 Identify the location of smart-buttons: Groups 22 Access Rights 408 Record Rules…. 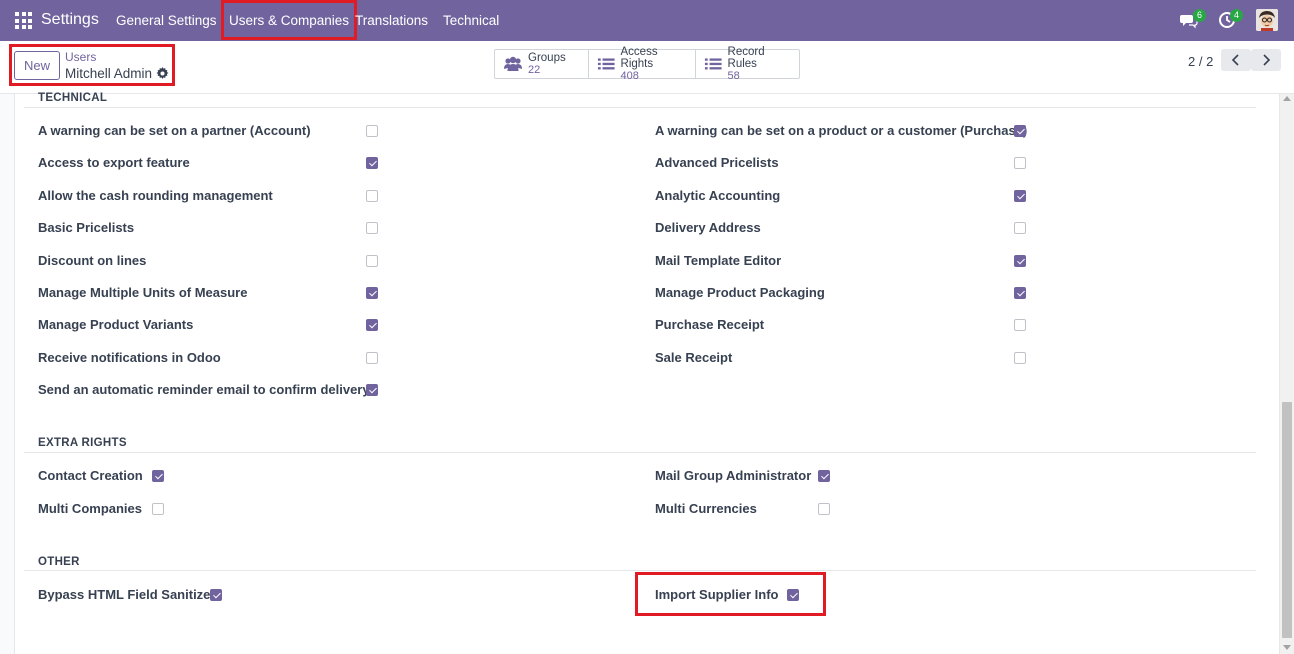
(647, 64).